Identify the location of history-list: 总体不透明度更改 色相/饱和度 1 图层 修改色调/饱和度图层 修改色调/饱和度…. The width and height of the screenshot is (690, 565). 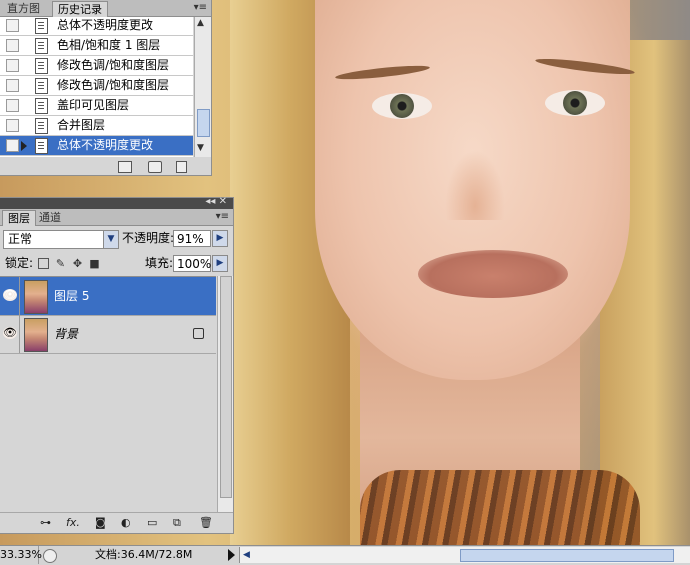
(96, 87).